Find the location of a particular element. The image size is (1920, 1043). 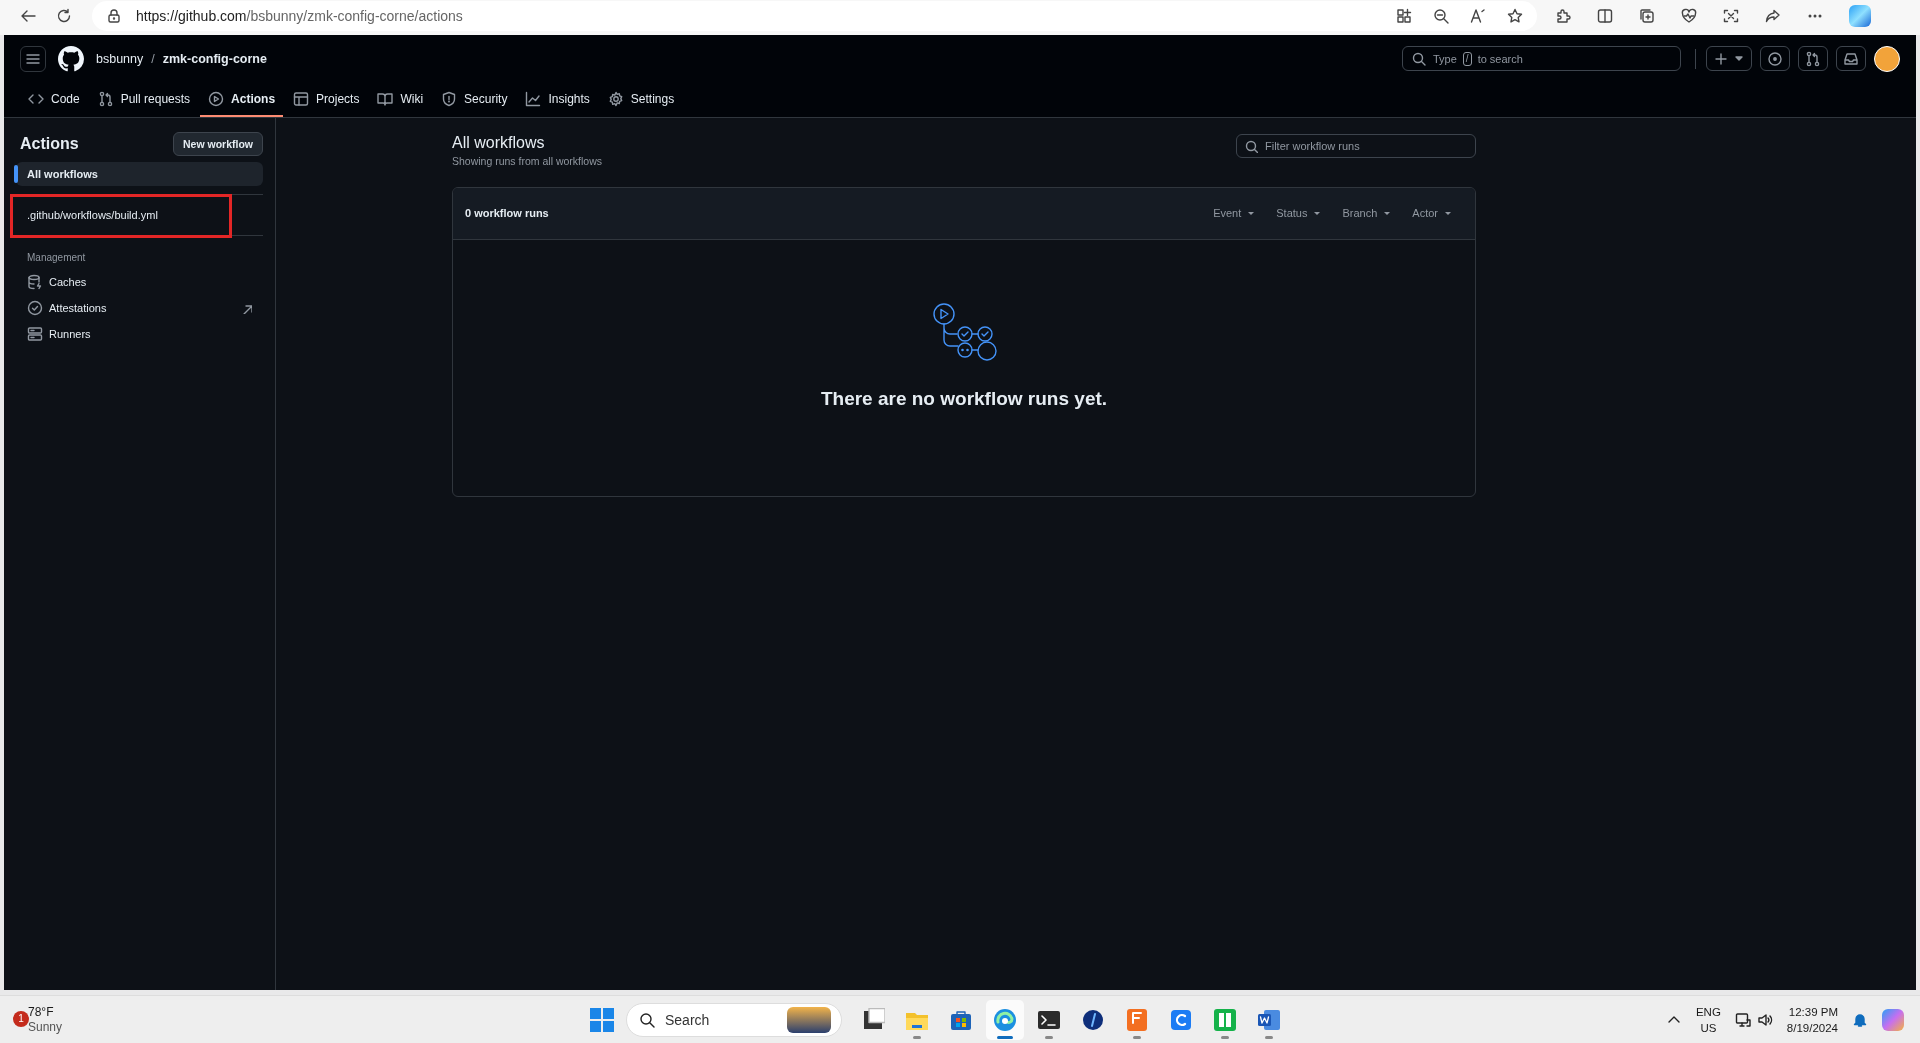

empty-state-message: There are no workflow runs yet. is located at coordinates (964, 398).